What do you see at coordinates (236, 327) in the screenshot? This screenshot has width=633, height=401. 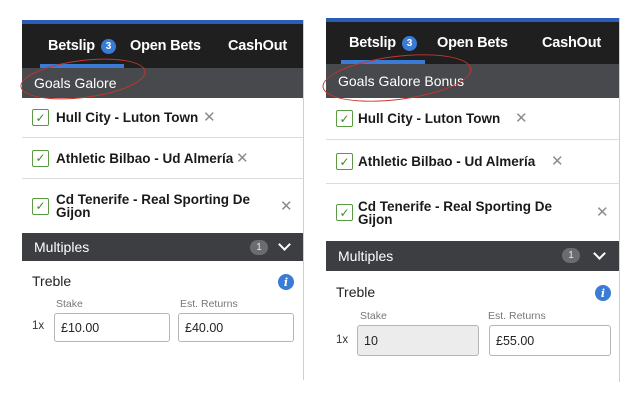 I see `returns-field: £40.00` at bounding box center [236, 327].